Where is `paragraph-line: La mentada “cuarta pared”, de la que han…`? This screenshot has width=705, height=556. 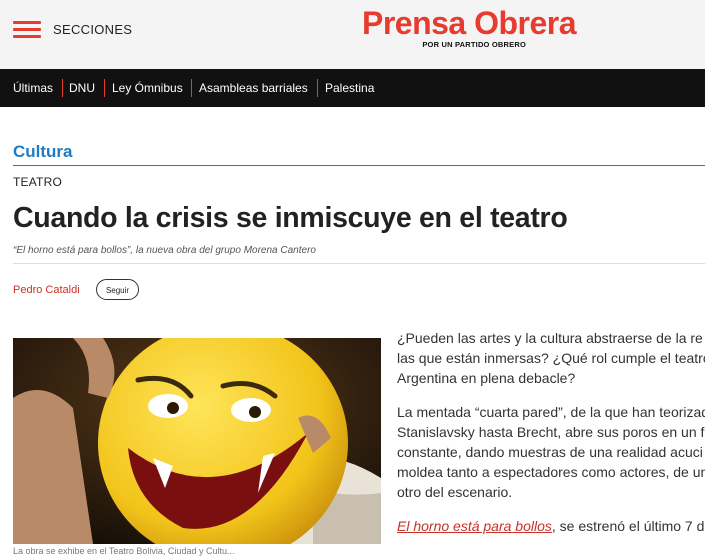
paragraph-line: La mentada “cuarta pared”, de la que han… is located at coordinates (551, 412).